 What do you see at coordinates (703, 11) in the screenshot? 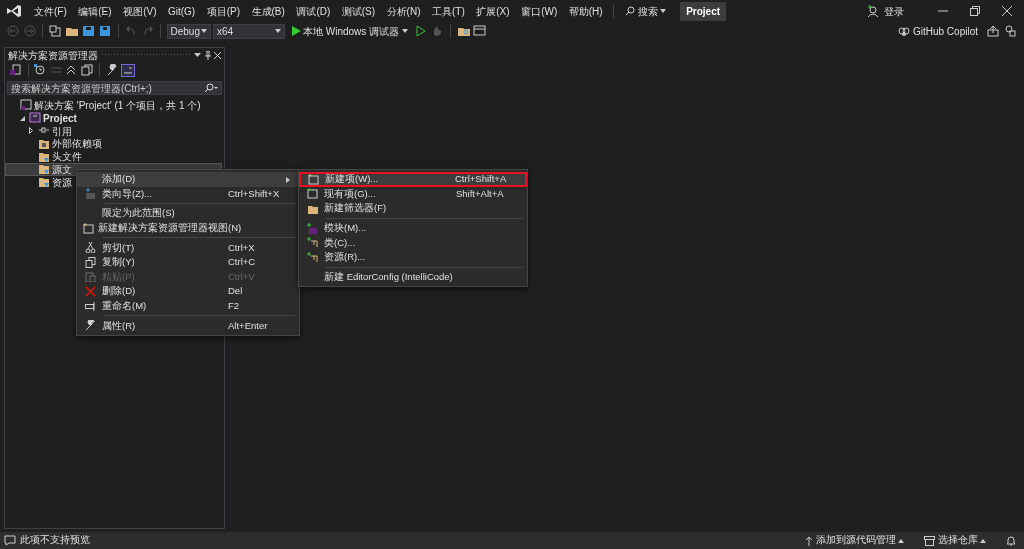
I see `project-name: Project` at bounding box center [703, 11].